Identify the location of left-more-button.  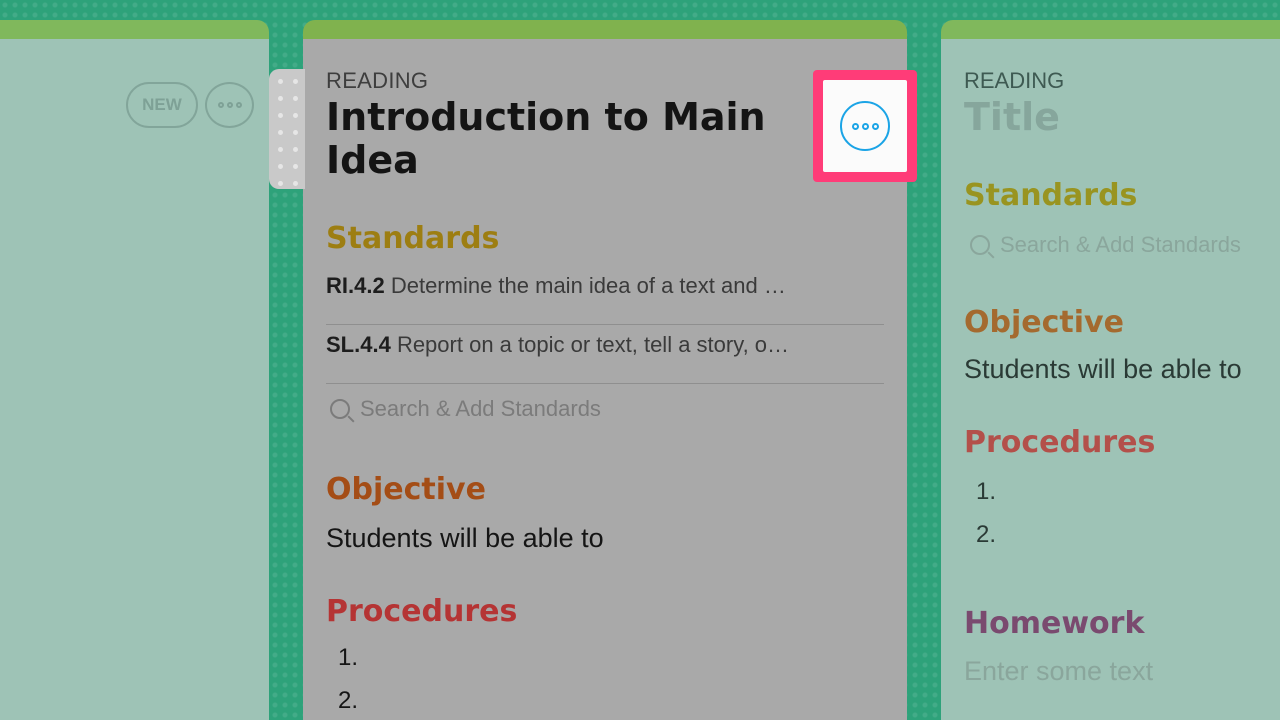
(229, 105).